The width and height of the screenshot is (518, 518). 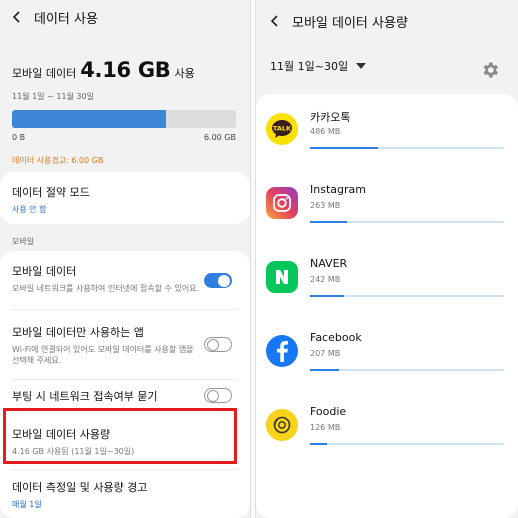 What do you see at coordinates (387, 427) in the screenshot?
I see `list-item-foodie: Foodie 126 MB` at bounding box center [387, 427].